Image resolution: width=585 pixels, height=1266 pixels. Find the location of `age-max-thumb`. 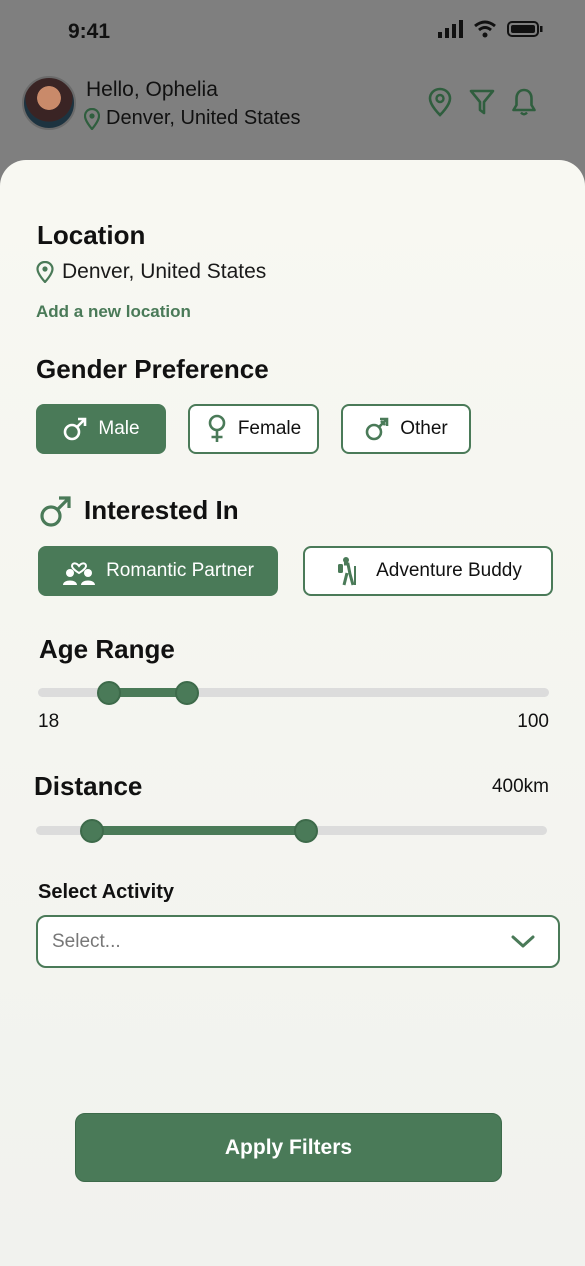

age-max-thumb is located at coordinates (186, 693).